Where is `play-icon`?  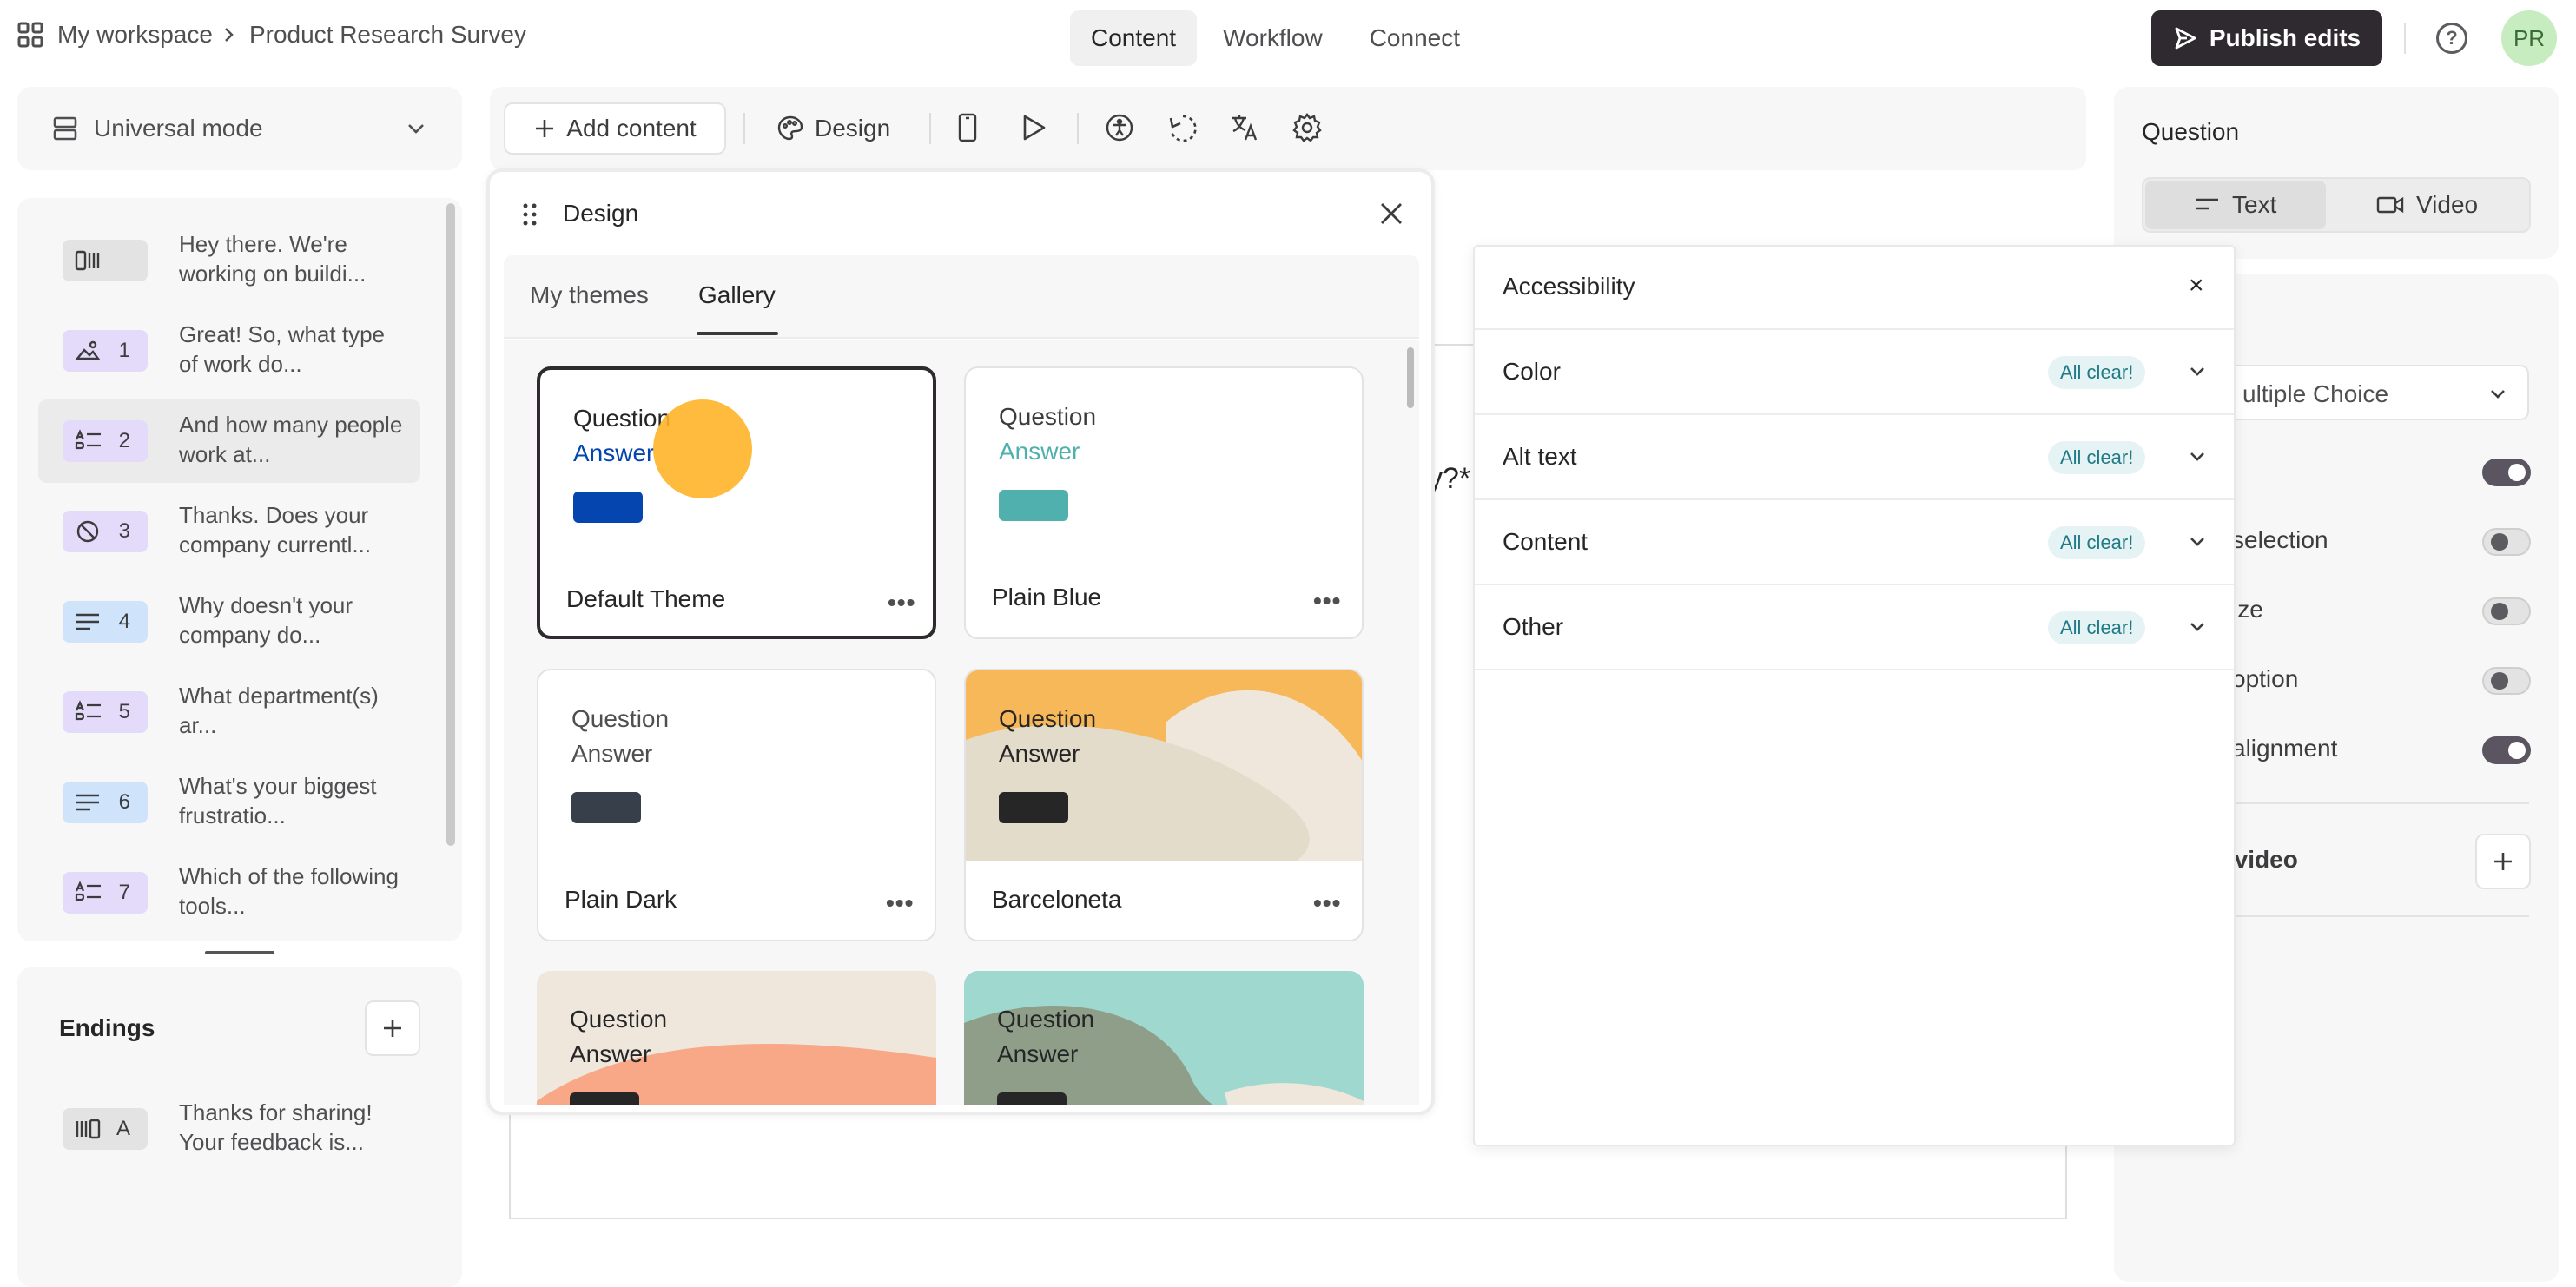 play-icon is located at coordinates (1033, 128).